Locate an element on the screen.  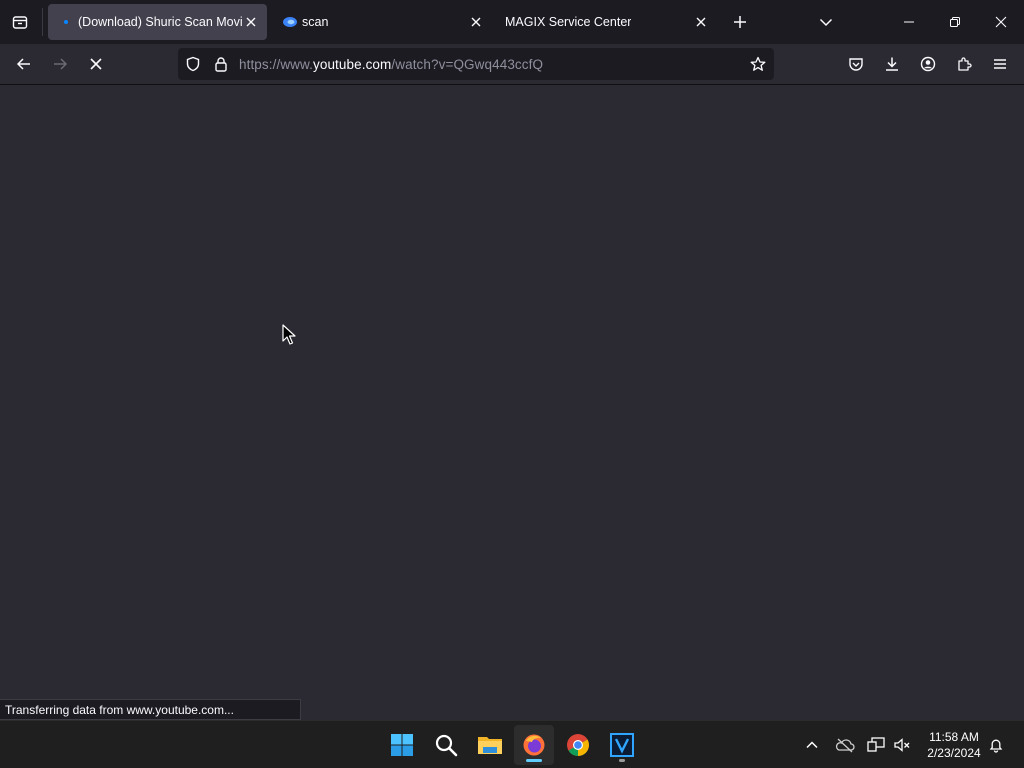
mouse-pointer-icon is located at coordinates (289, 334).